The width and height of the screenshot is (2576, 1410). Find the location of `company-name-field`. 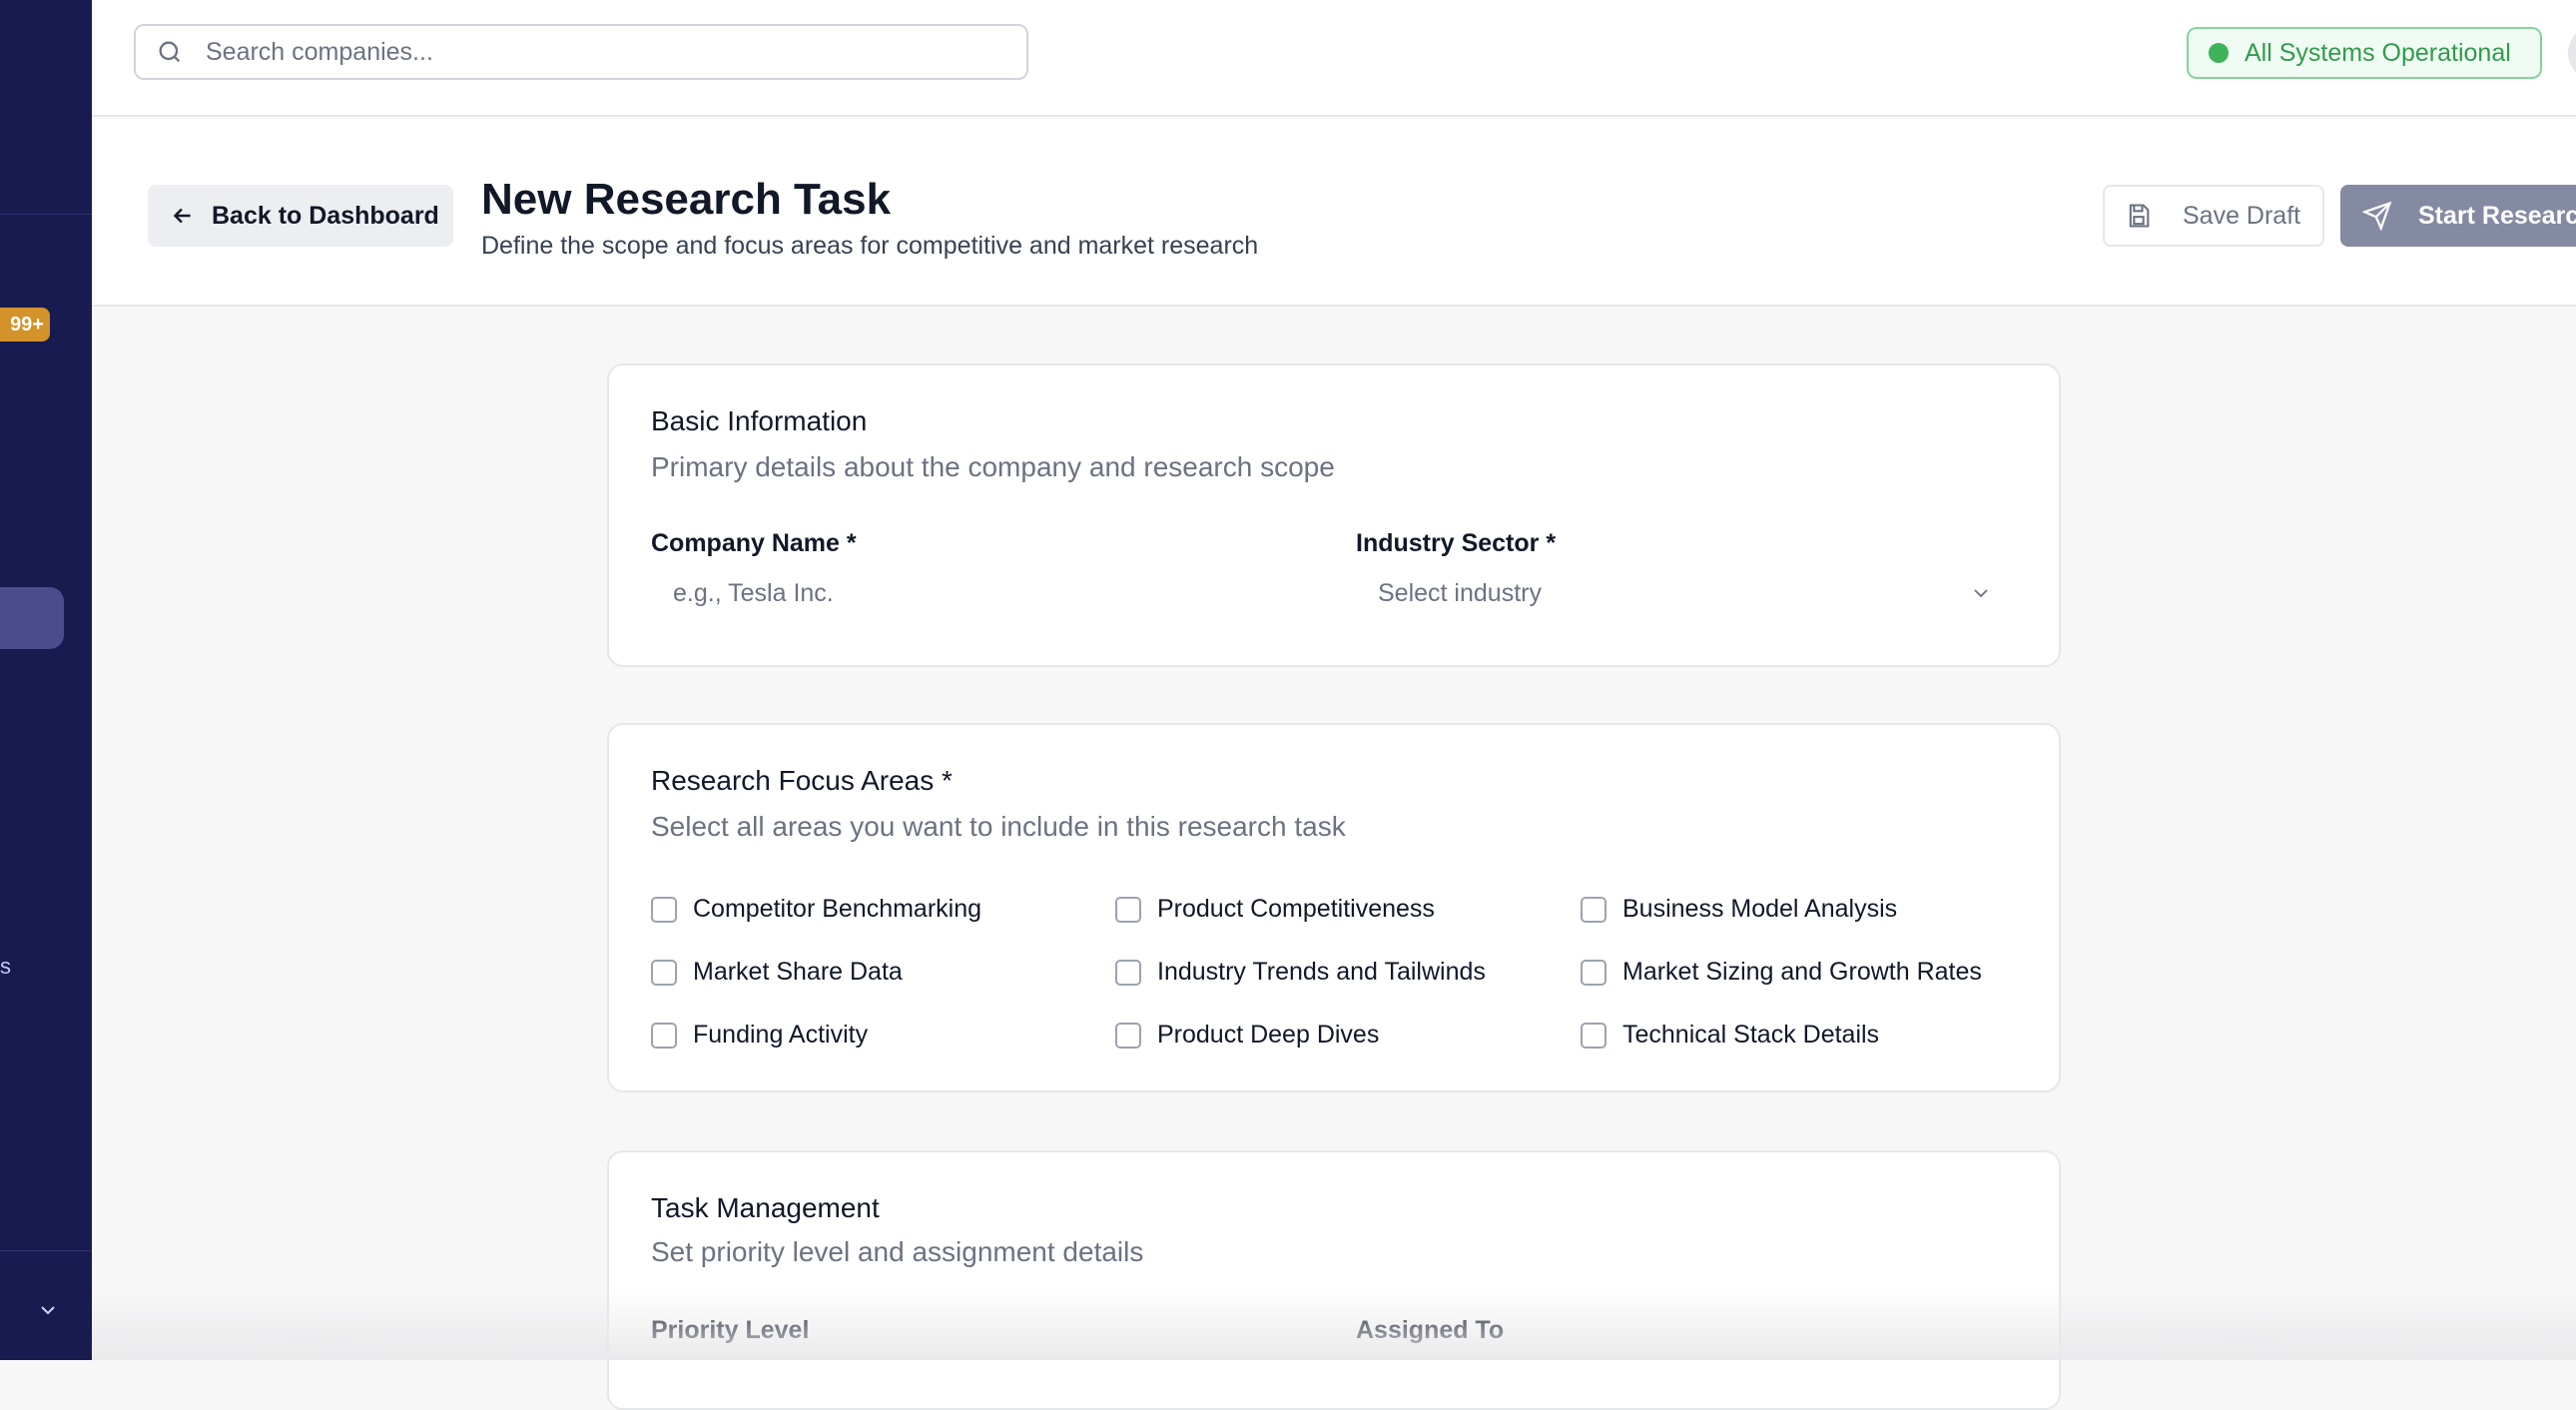

company-name-field is located at coordinates (972, 593).